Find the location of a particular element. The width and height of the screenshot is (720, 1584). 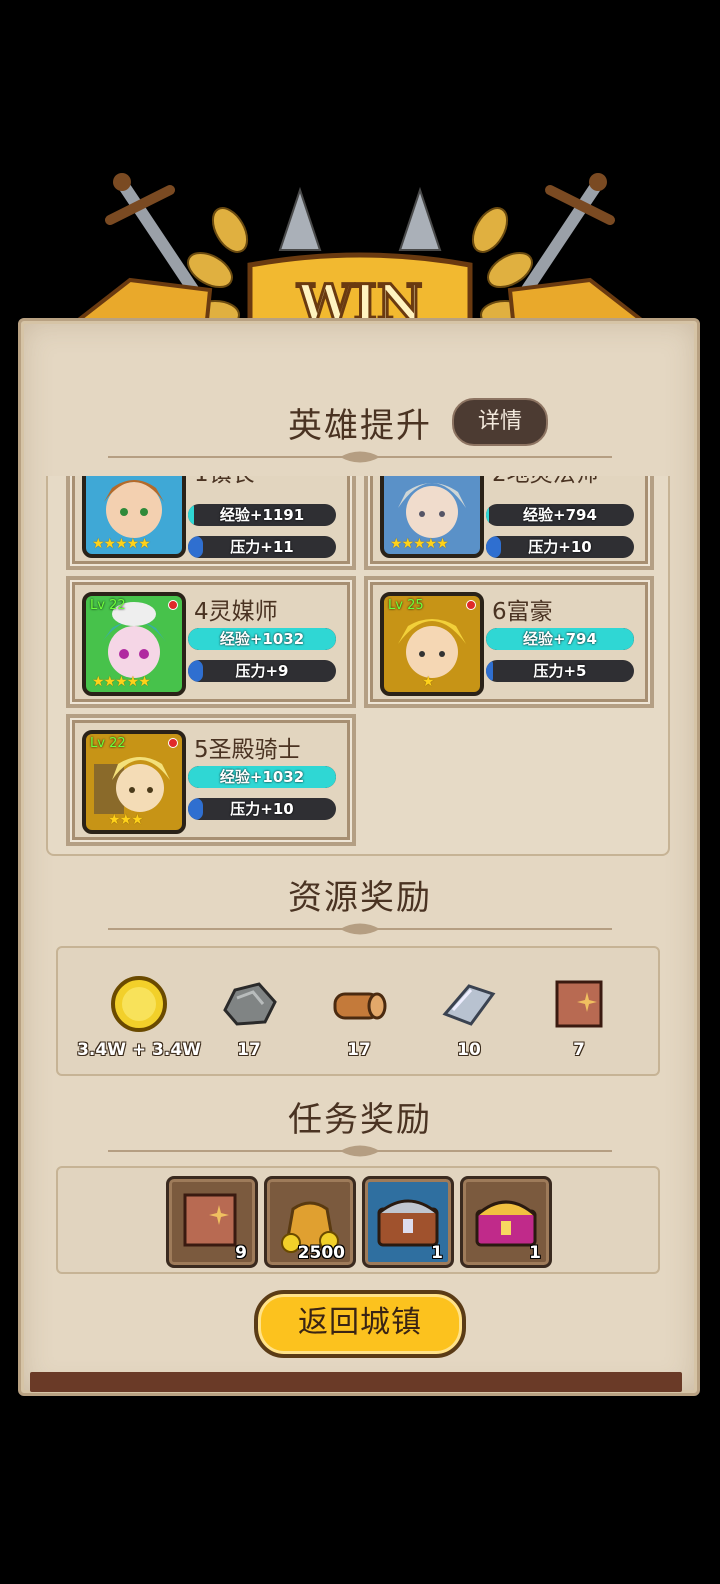

task-rewards: 9 2500 1 1 is located at coordinates (358, 1220).